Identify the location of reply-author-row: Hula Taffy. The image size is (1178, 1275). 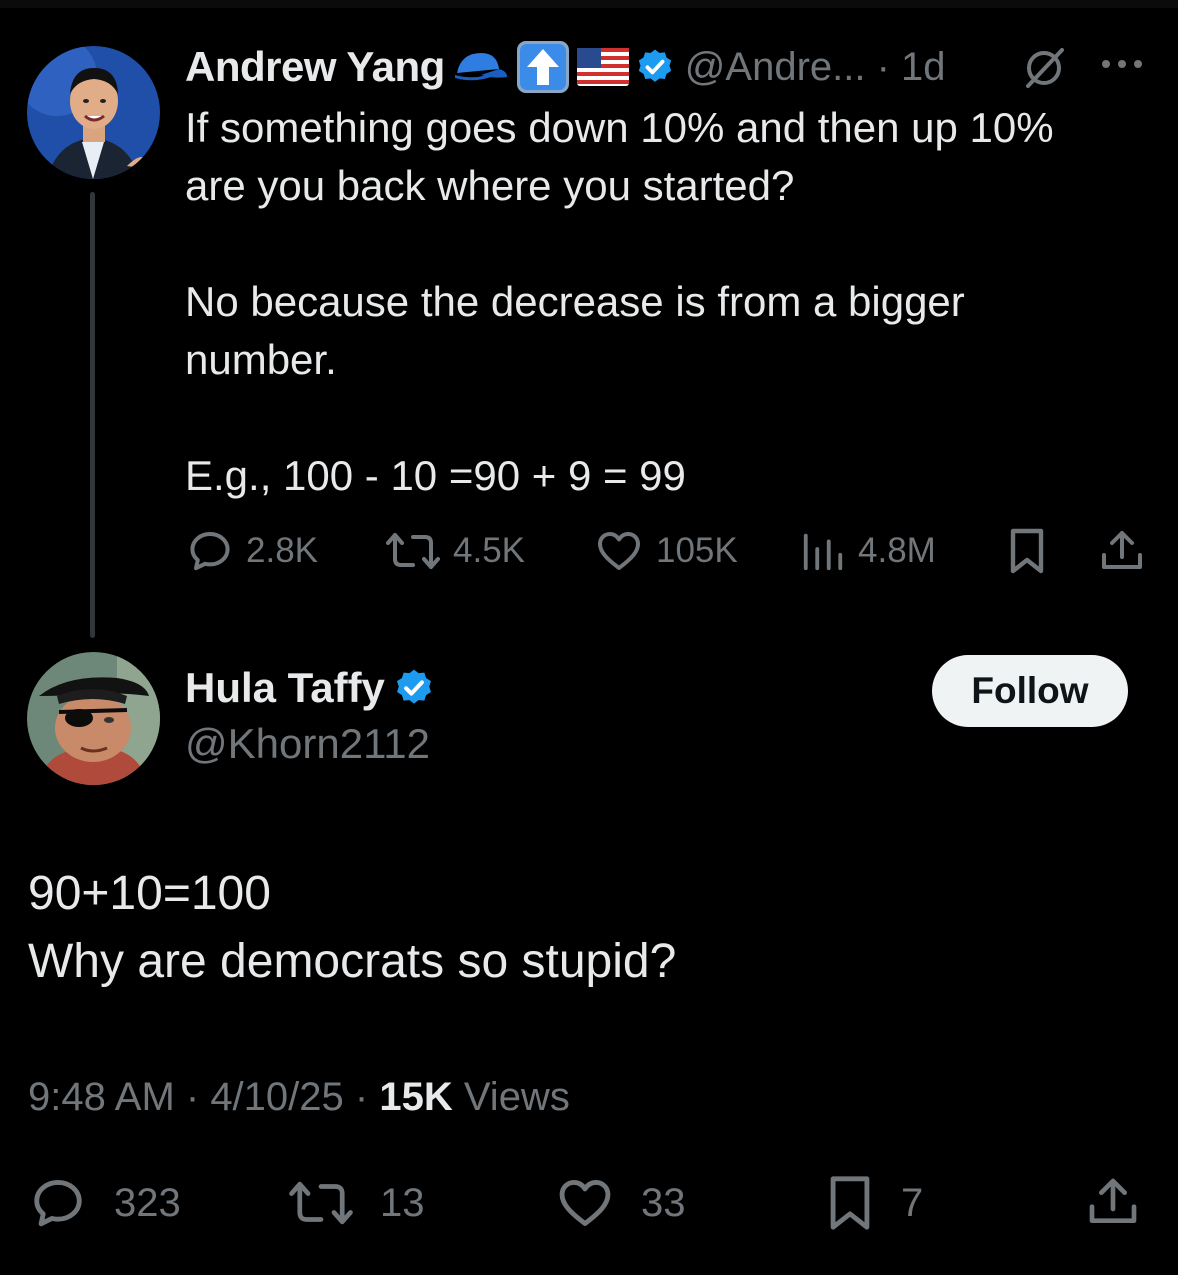
(310, 688).